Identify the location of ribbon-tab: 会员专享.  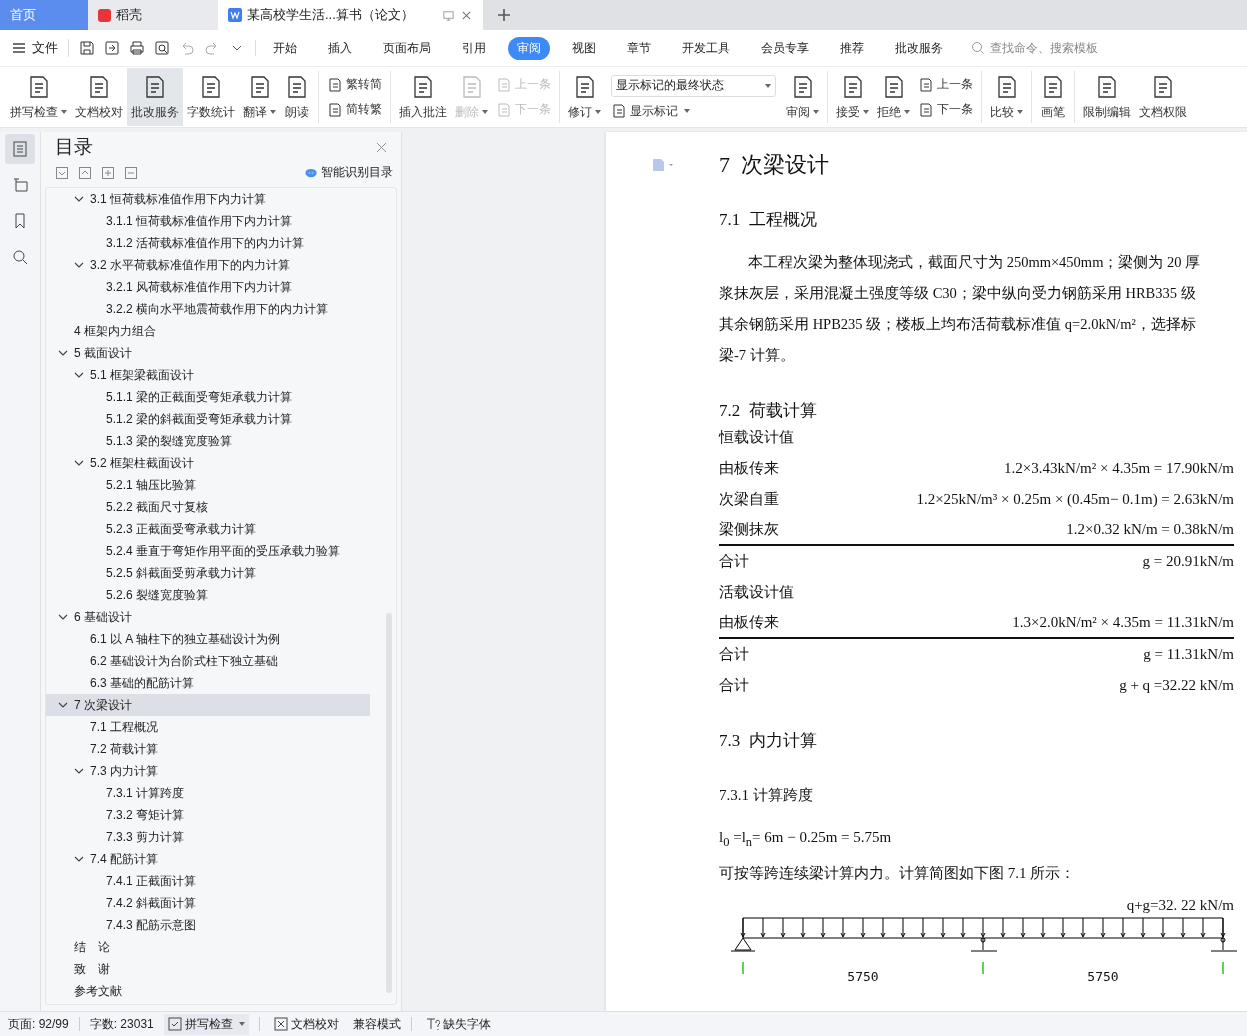
(785, 48).